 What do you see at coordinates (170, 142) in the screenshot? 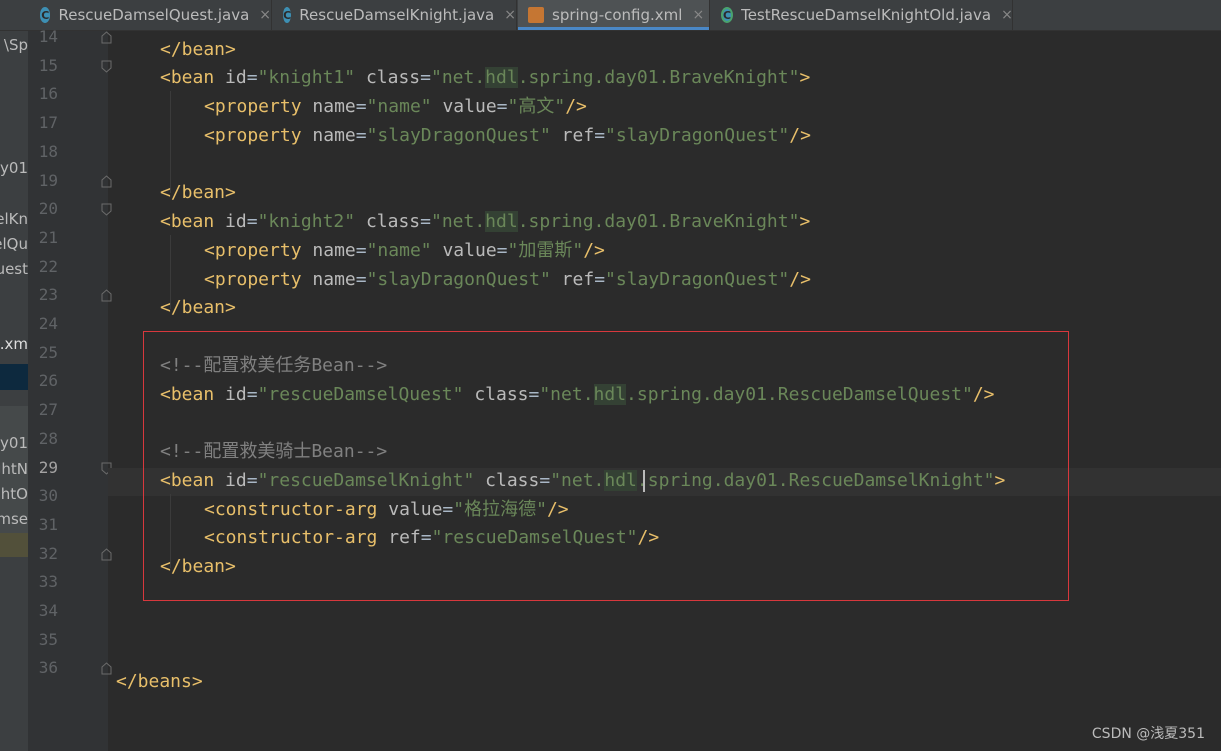
I see `indent-guide` at bounding box center [170, 142].